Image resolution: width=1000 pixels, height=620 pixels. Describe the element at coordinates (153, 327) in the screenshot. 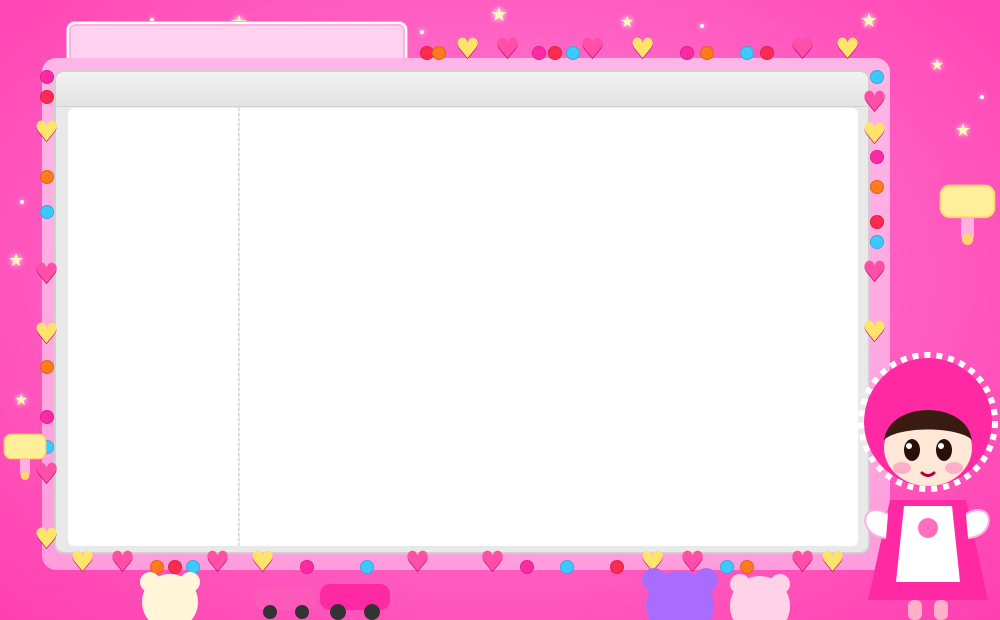

I see `left-pane` at that location.